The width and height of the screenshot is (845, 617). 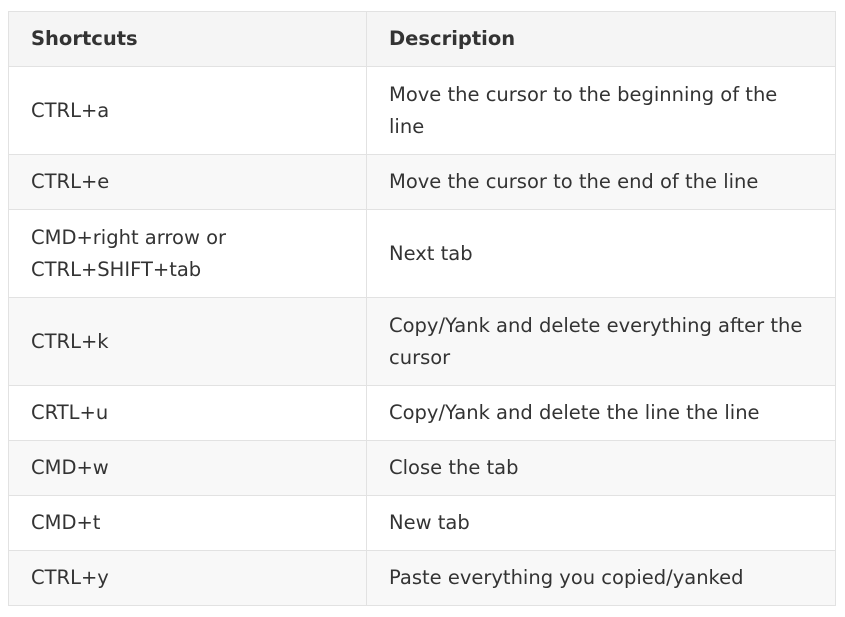 I want to click on table-row: CMD+w Close the tab, so click(x=422, y=468).